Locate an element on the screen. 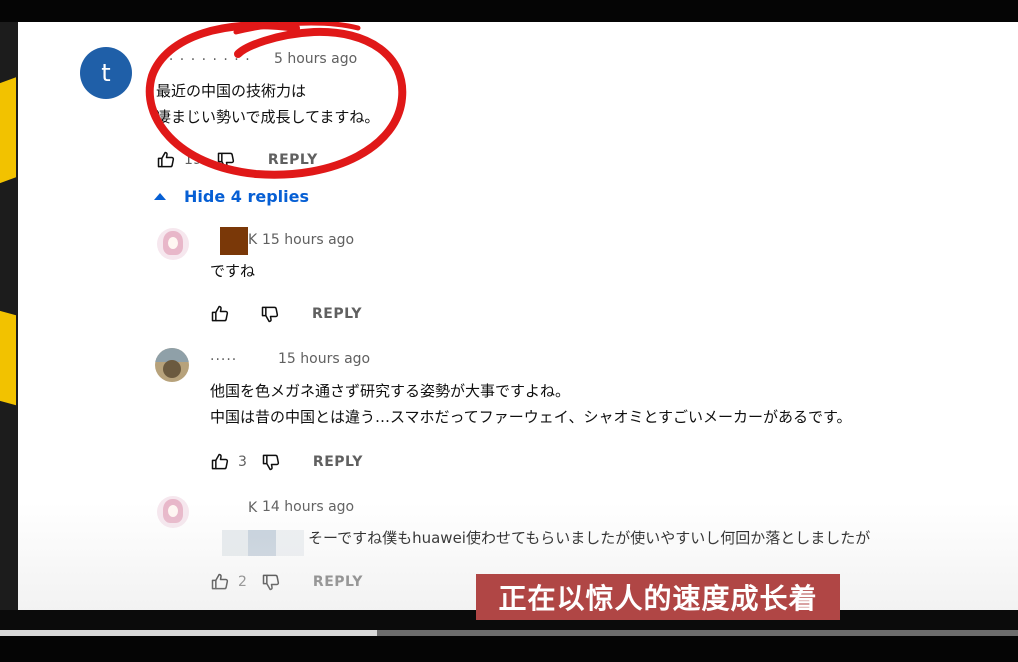  comment-actions: REPLY is located at coordinates (285, 314).